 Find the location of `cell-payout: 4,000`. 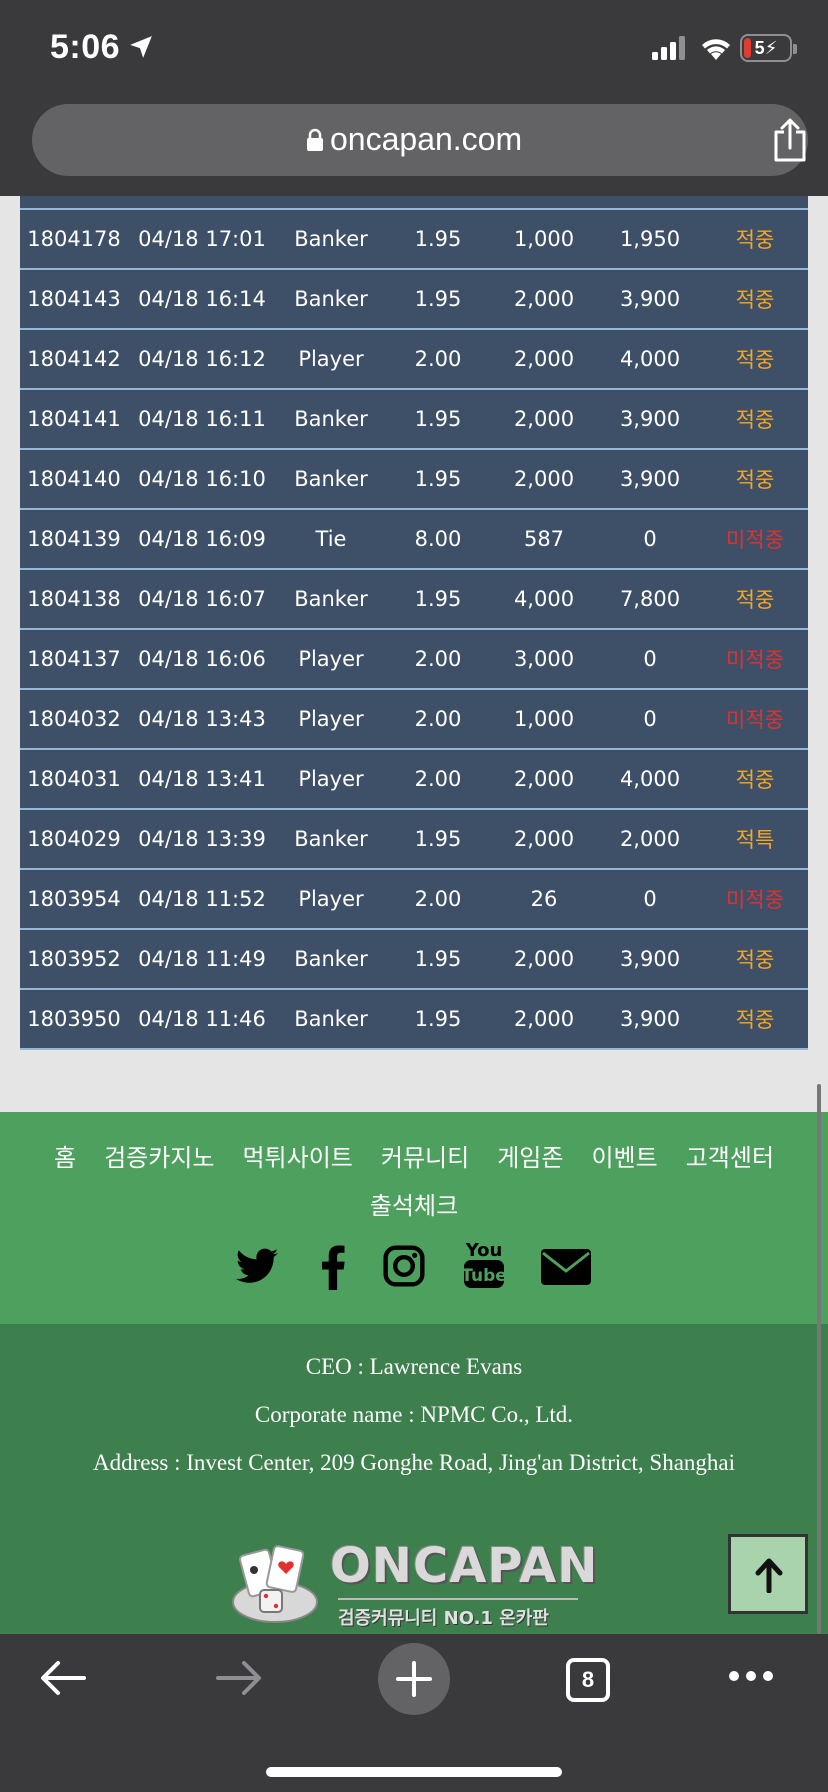

cell-payout: 4,000 is located at coordinates (650, 359).